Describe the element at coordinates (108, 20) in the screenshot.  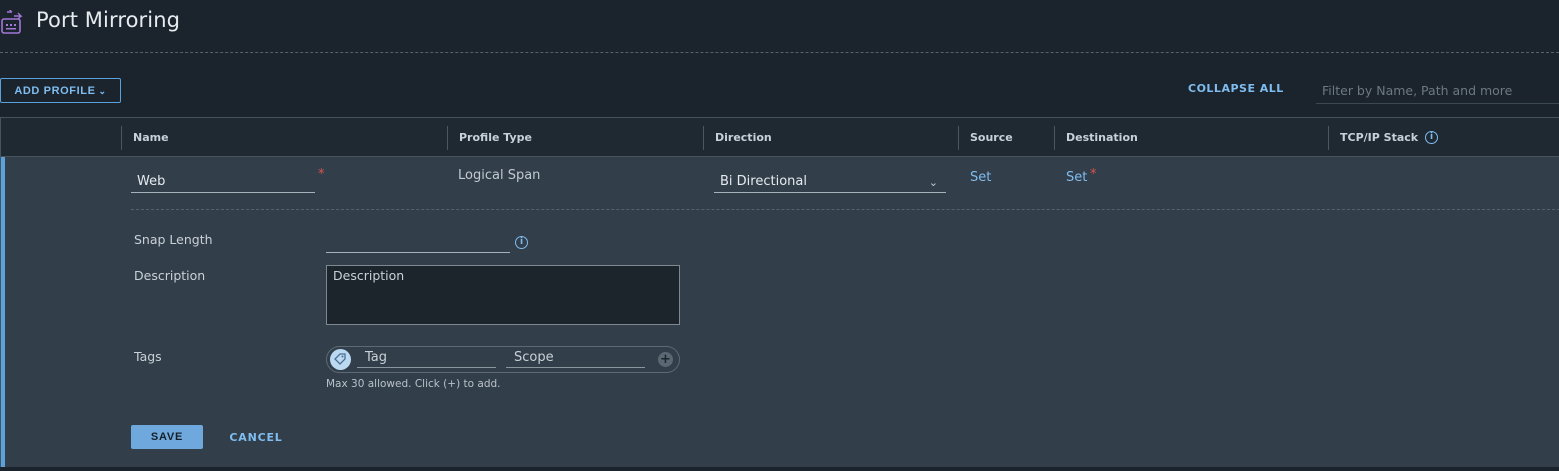
I see `page-title: Port Mirroring` at that location.